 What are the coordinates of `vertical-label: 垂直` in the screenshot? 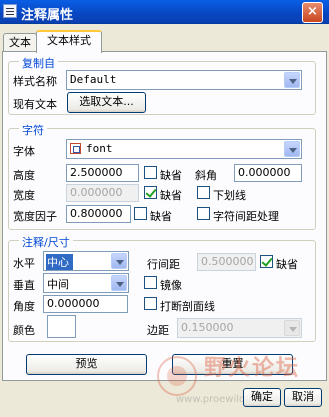 It's located at (24, 285).